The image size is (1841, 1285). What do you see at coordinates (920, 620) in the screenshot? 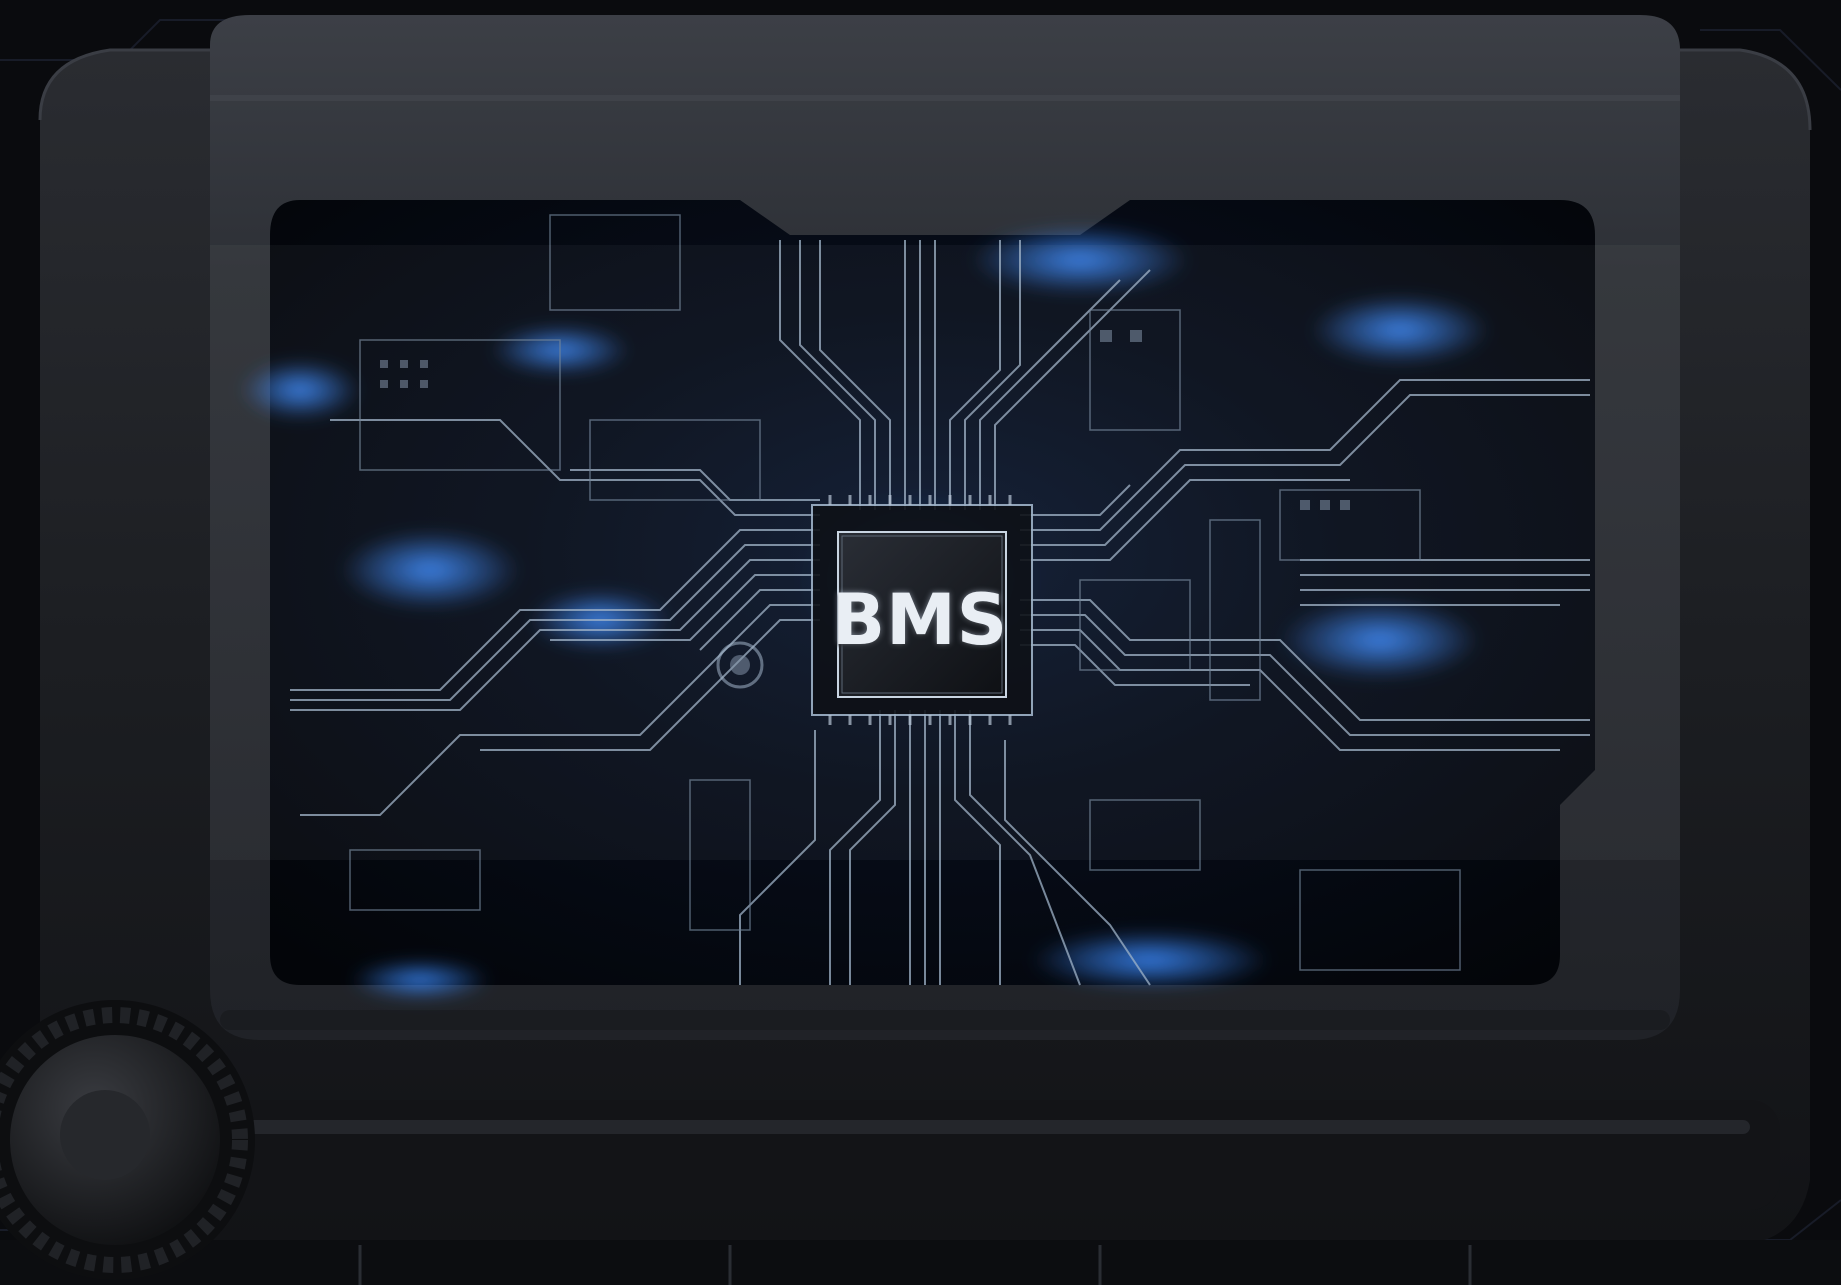
I see `chip-label: BMS` at bounding box center [920, 620].